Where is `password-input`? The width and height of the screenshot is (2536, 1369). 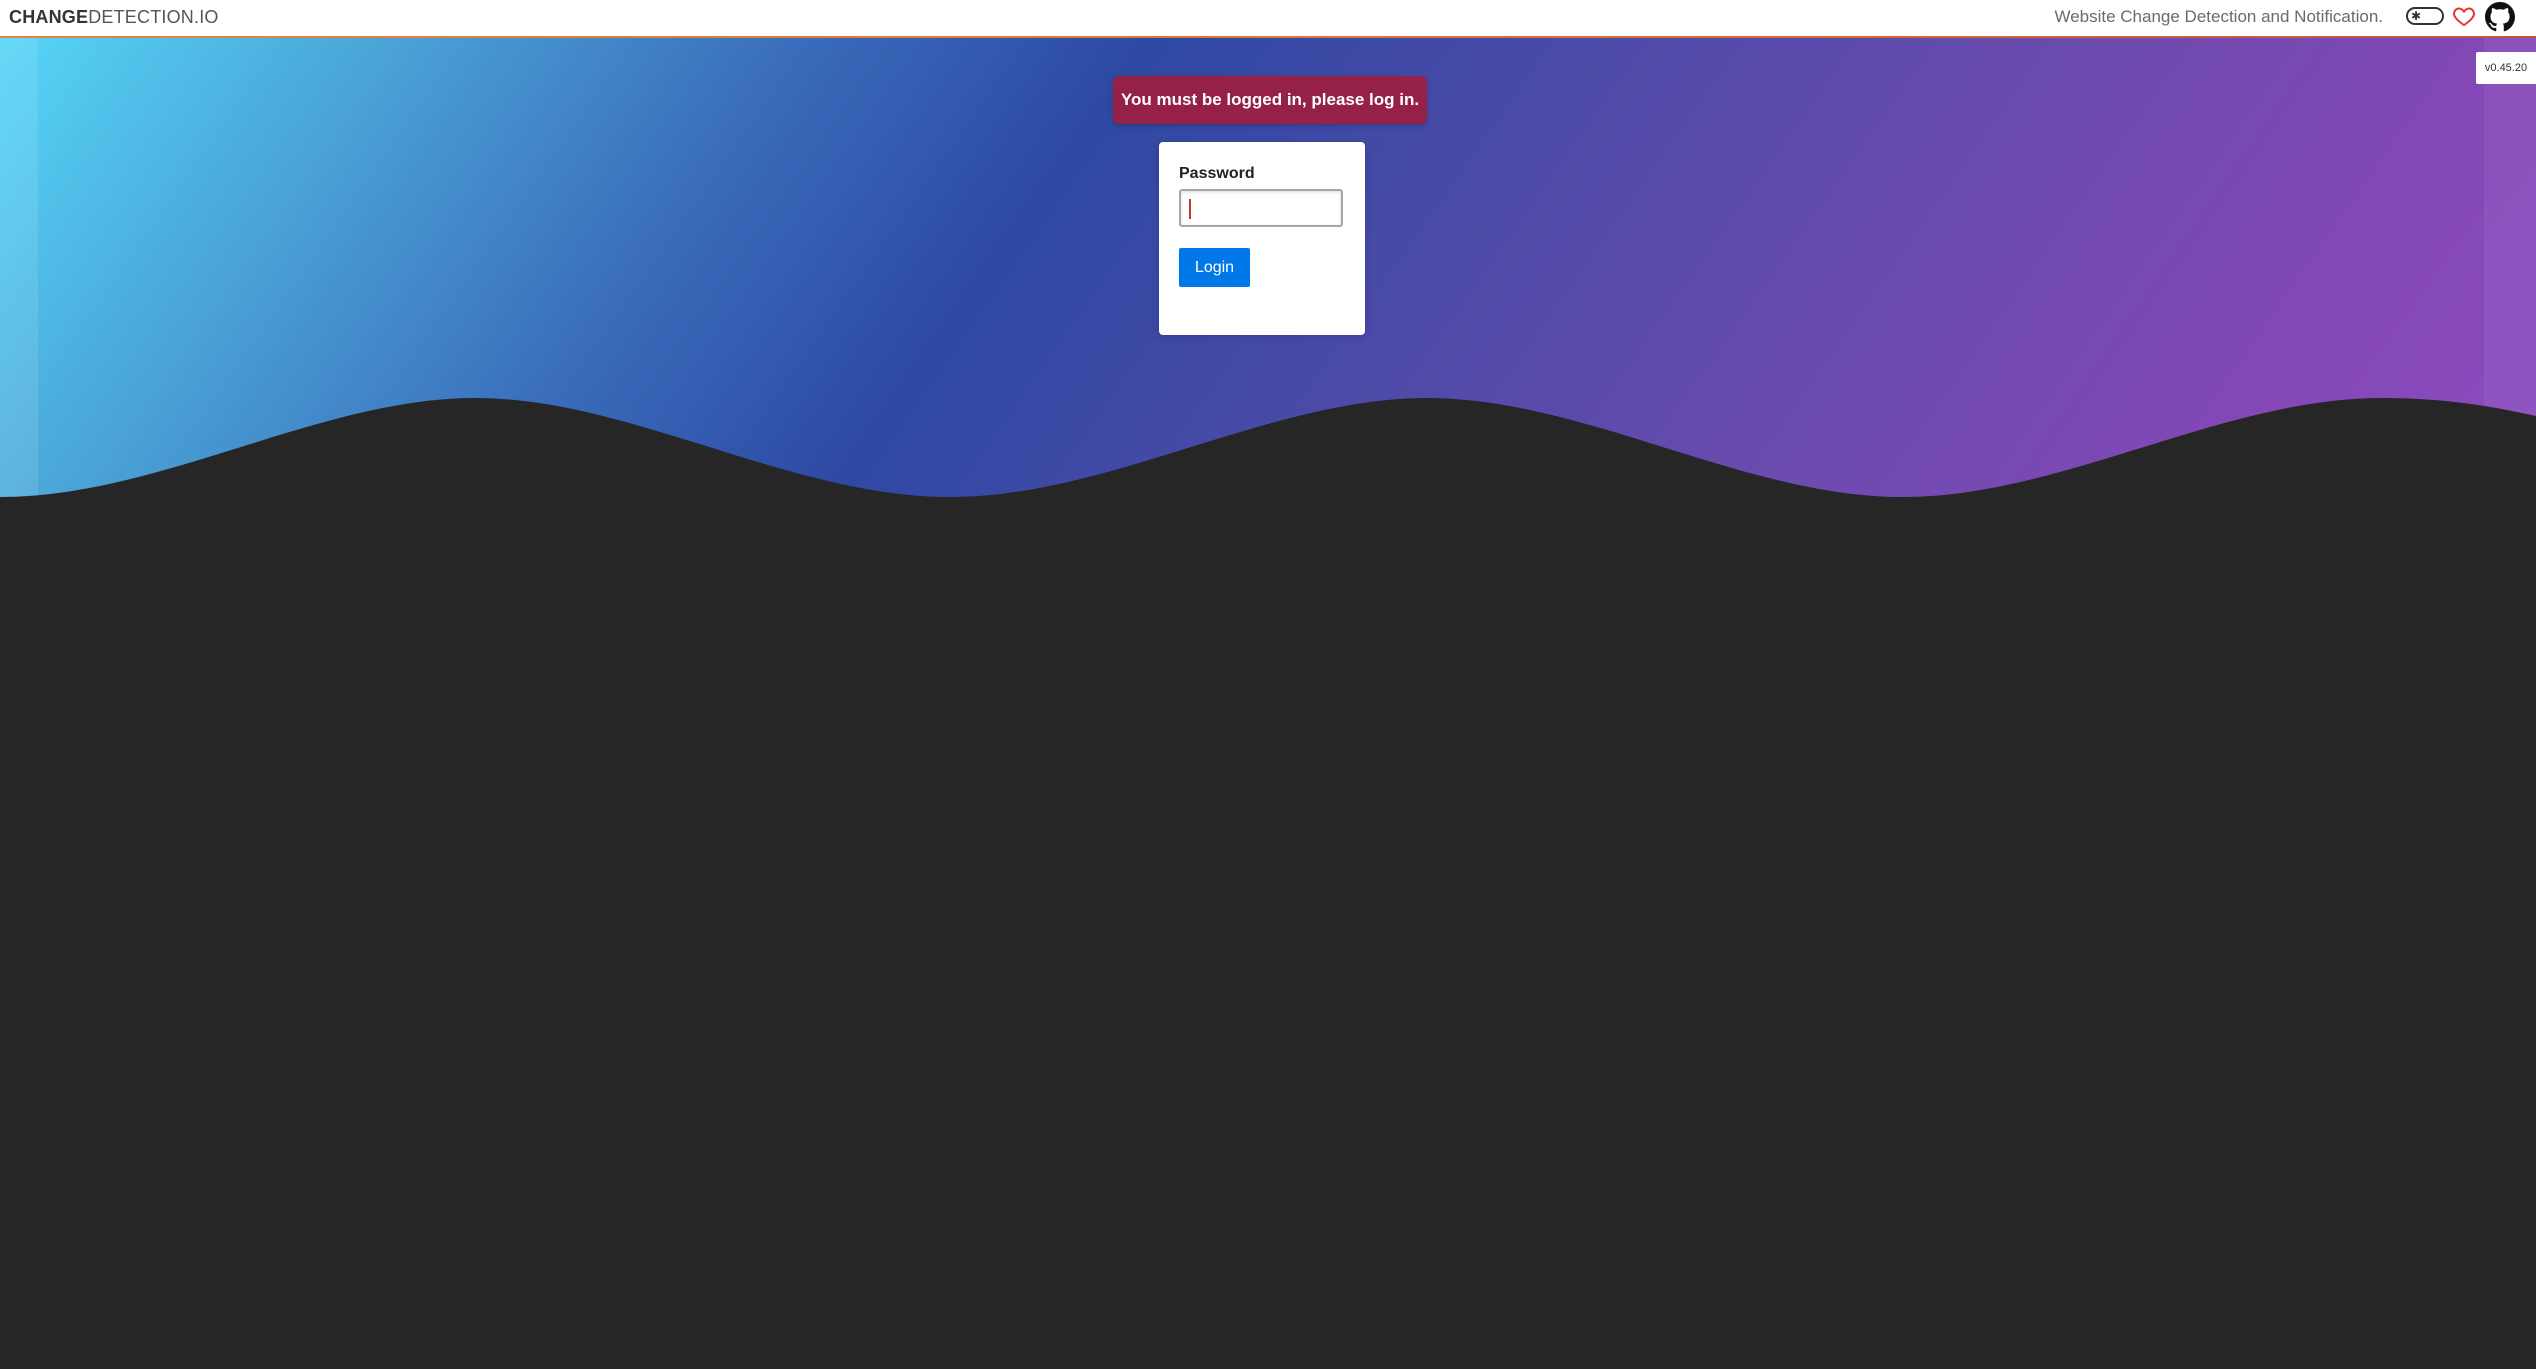 password-input is located at coordinates (1261, 208).